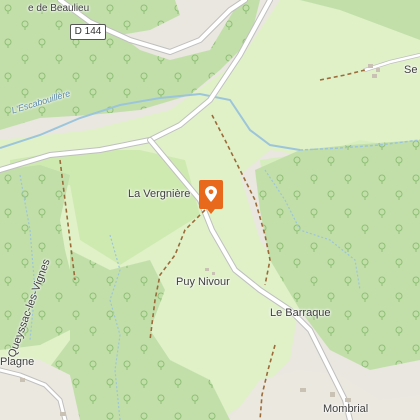 This screenshot has width=420, height=420. I want to click on place-label-beaulieu: e de Beaulieu, so click(59, 8).